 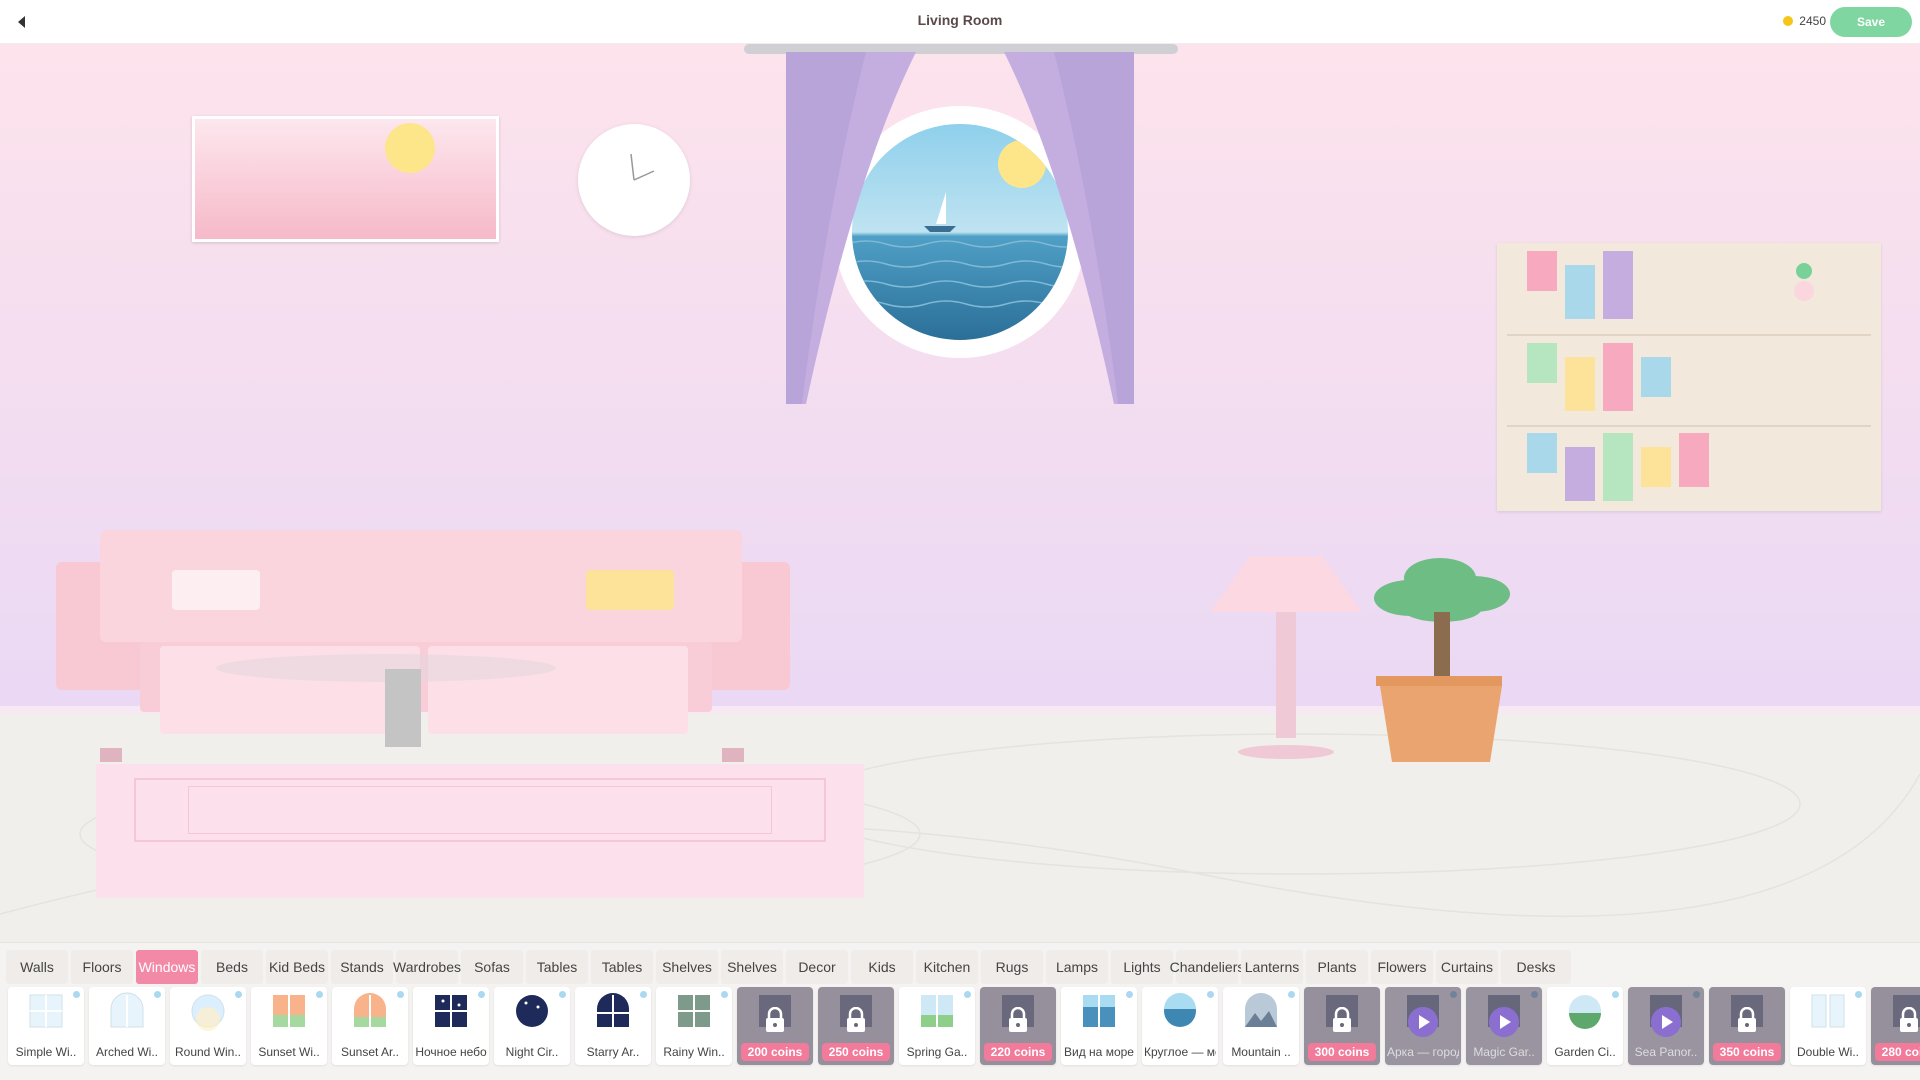 I want to click on top-bar: Living Room 2450 Save, so click(x=960, y=22).